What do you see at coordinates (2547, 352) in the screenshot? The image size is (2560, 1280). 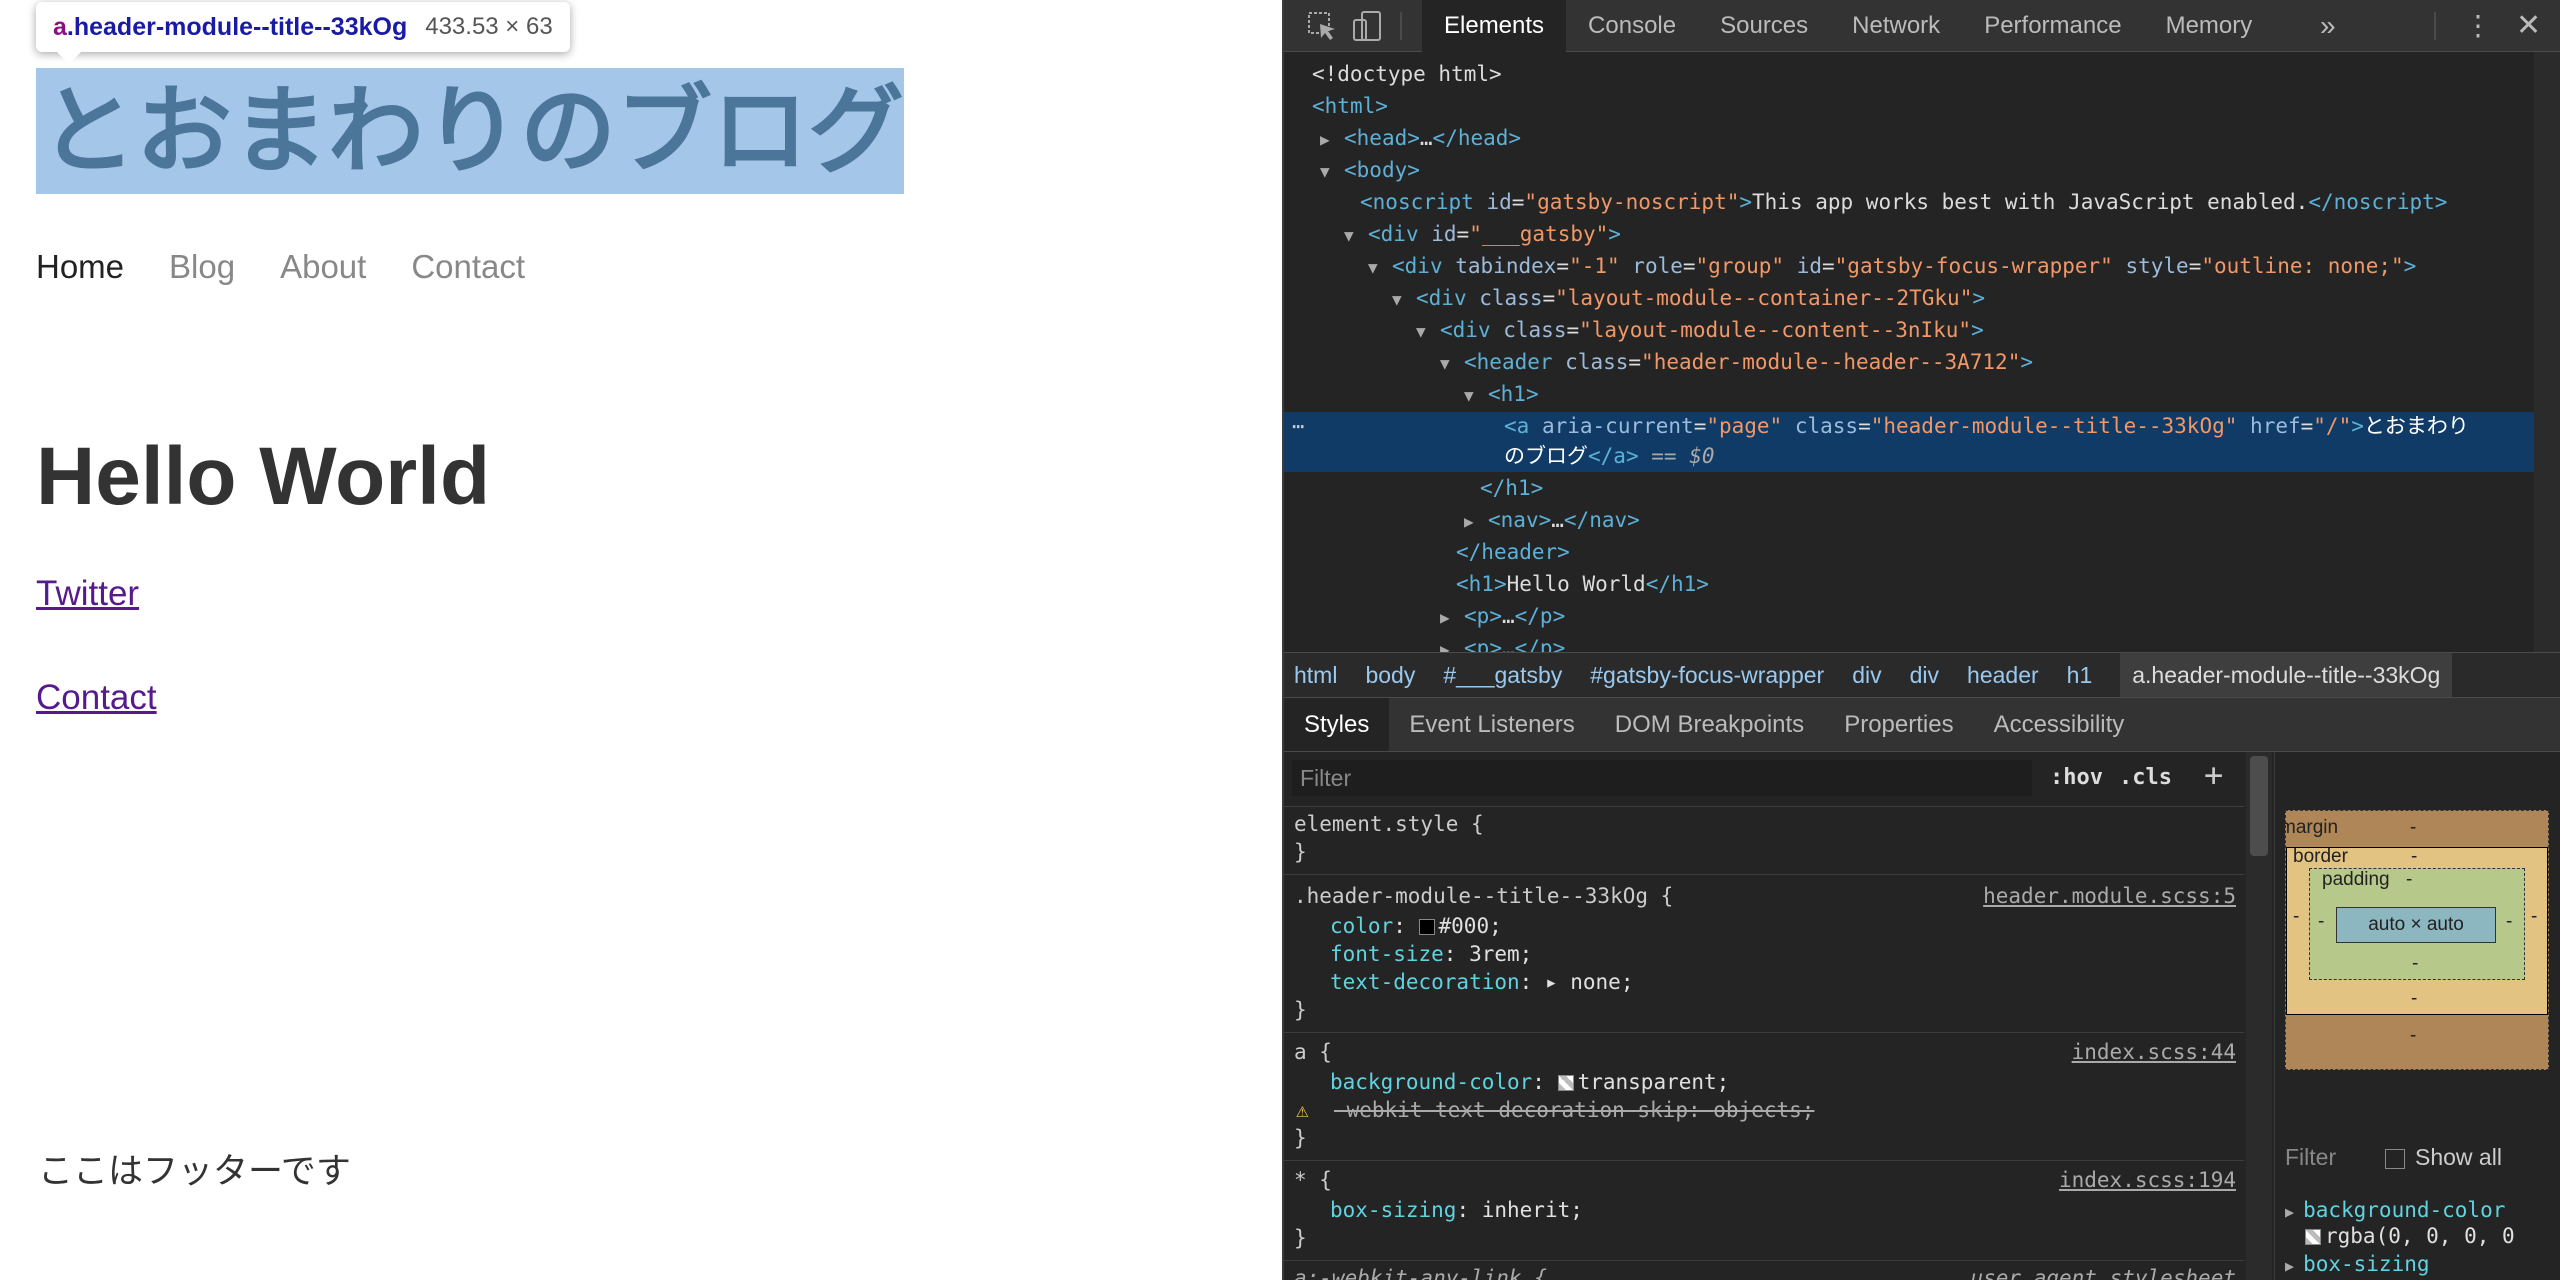 I see `dom-scrollbar` at bounding box center [2547, 352].